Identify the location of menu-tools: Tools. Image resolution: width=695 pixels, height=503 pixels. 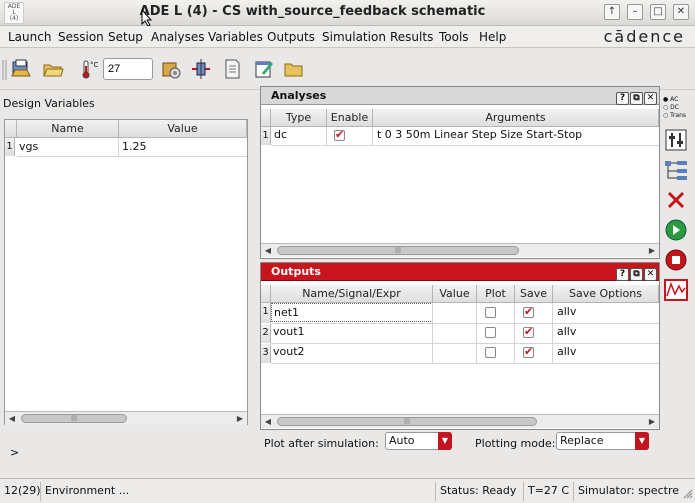
(454, 37).